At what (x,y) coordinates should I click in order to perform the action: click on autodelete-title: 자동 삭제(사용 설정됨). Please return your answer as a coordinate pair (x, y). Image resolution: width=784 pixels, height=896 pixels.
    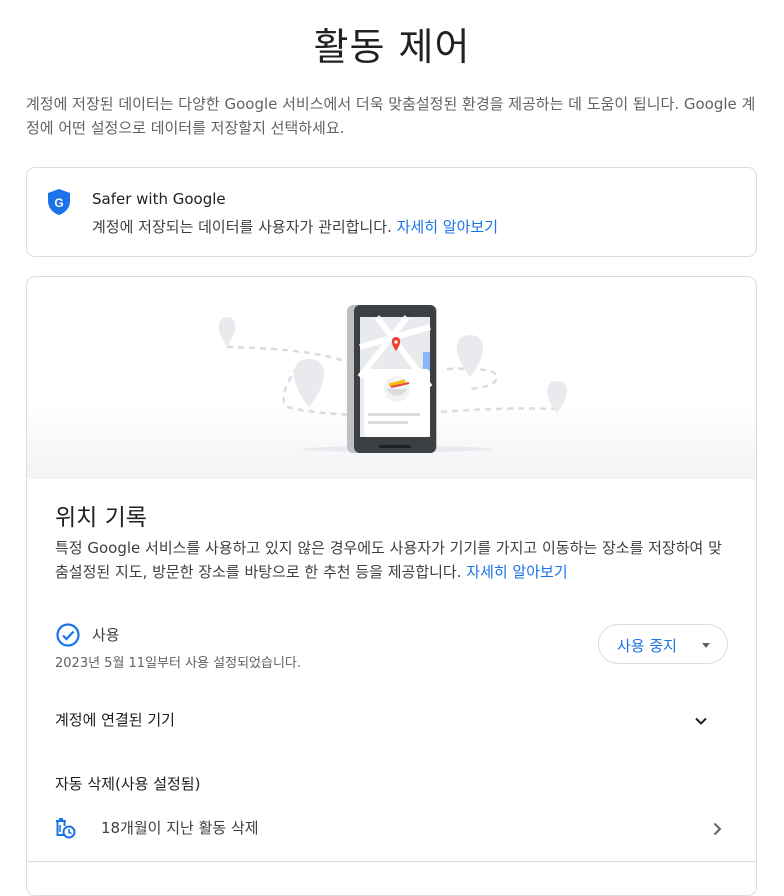
    Looking at the image, I should click on (128, 784).